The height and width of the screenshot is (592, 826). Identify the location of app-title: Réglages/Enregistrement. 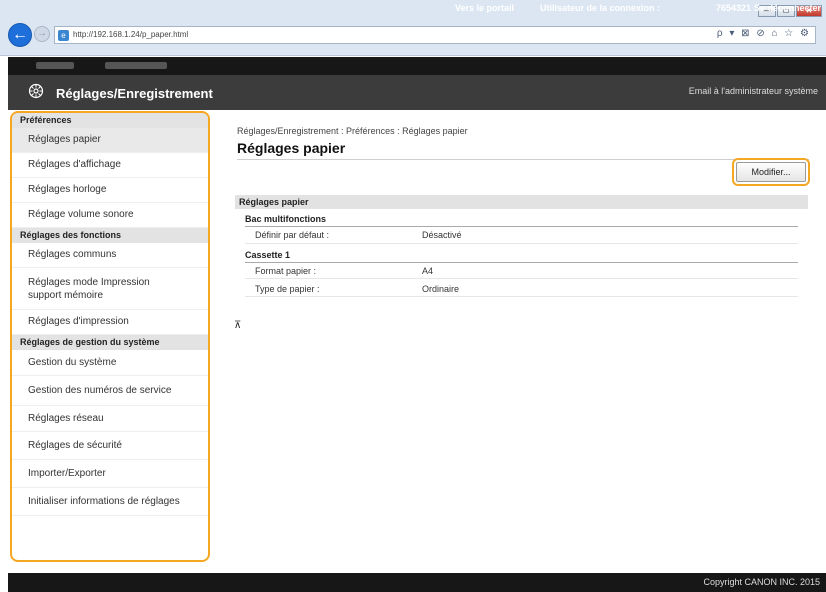
(134, 93).